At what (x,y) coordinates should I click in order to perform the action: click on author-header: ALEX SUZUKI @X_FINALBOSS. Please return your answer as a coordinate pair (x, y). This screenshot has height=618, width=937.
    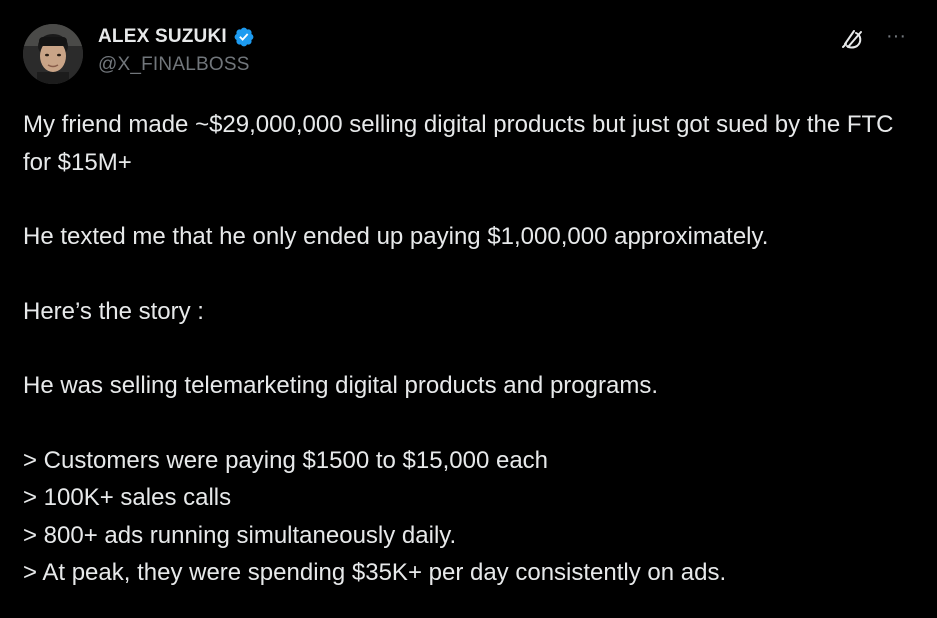
    Looking at the image, I should click on (176, 50).